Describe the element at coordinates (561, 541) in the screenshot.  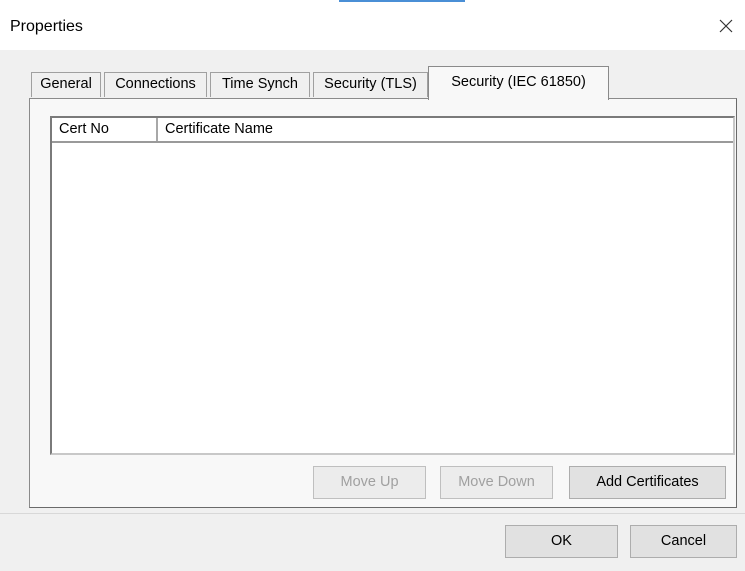
I see `ok-button: OK` at that location.